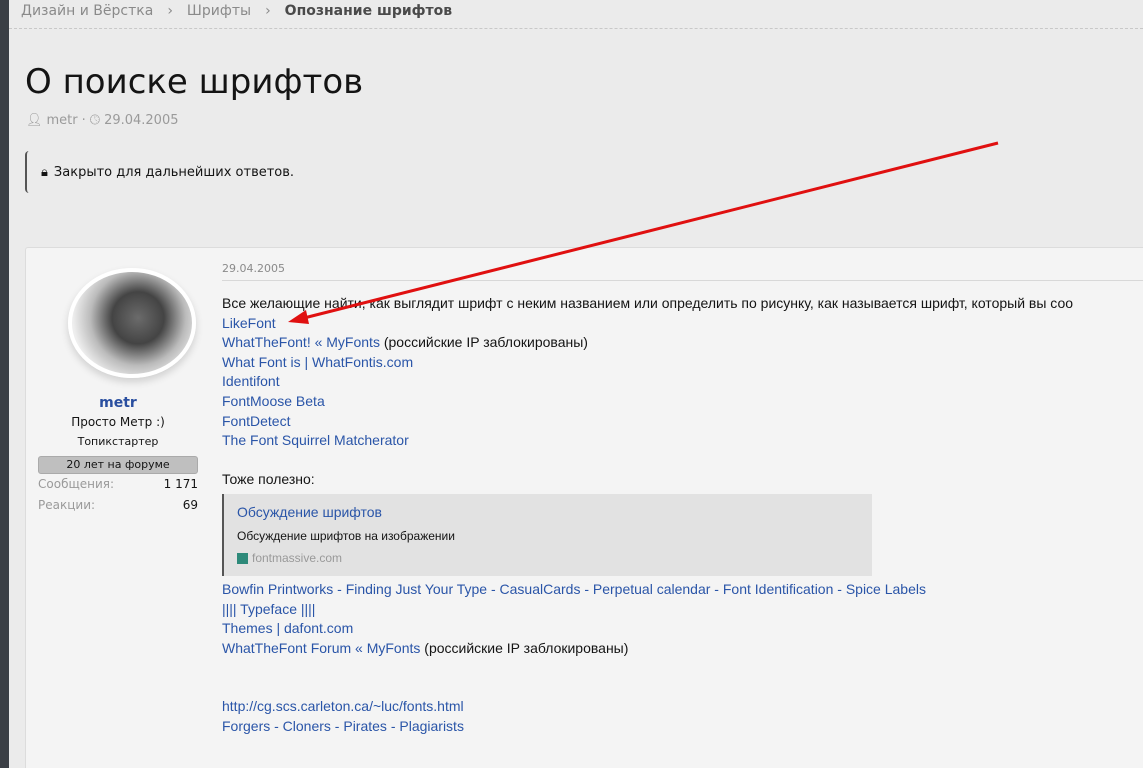 The height and width of the screenshot is (768, 1143). What do you see at coordinates (321, 648) in the screenshot?
I see `link-wtf-forum: WhatTheFont Forum « MyFonts` at bounding box center [321, 648].